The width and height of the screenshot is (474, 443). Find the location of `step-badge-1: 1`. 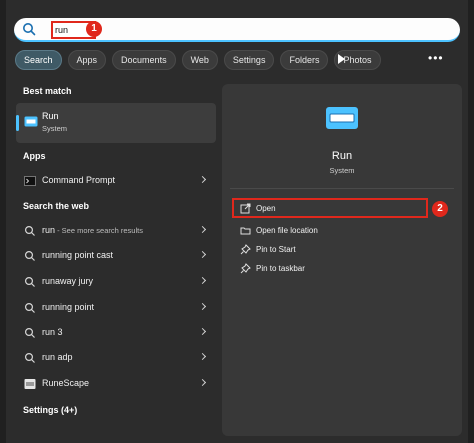

step-badge-1: 1 is located at coordinates (94, 29).